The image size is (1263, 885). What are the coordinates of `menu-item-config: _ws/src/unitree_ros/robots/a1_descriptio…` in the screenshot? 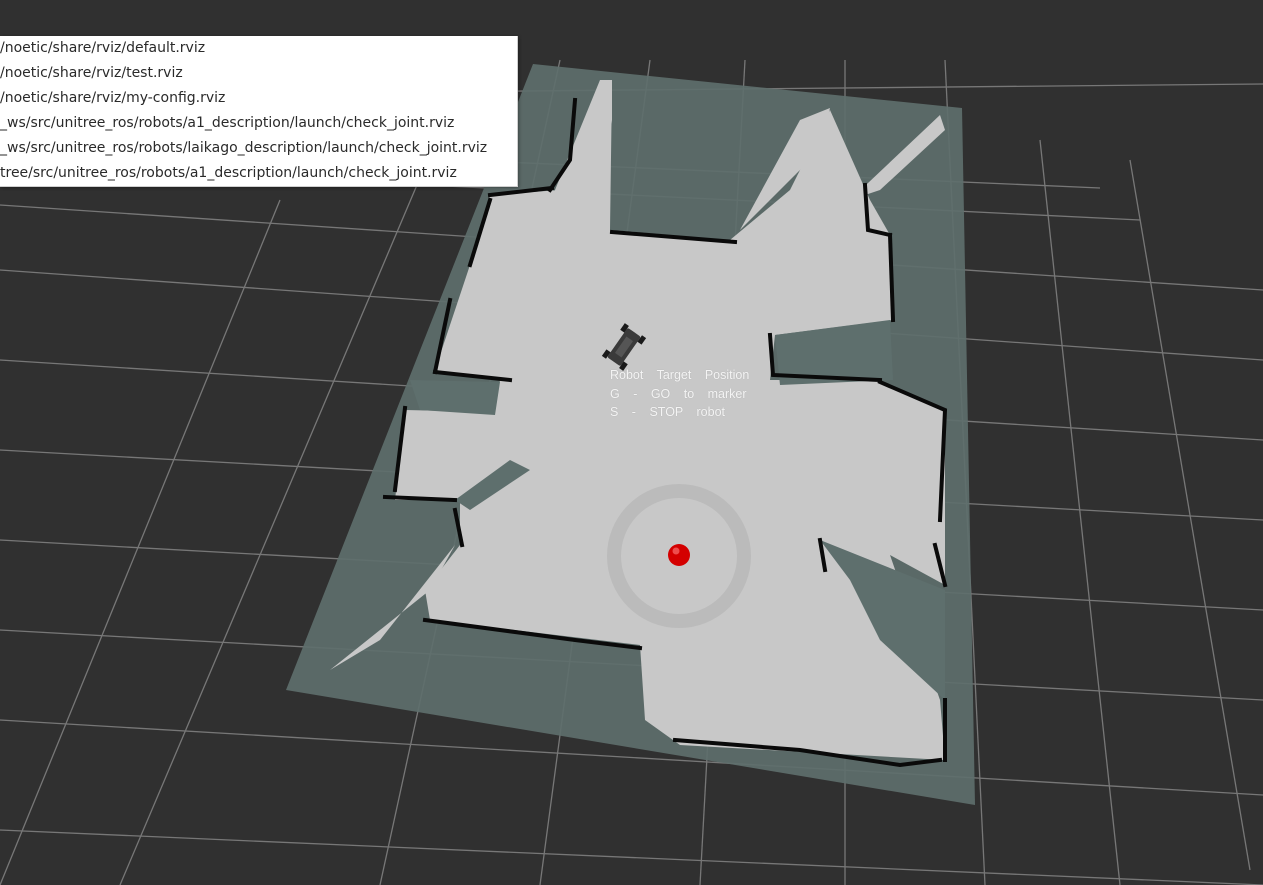 It's located at (258, 123).